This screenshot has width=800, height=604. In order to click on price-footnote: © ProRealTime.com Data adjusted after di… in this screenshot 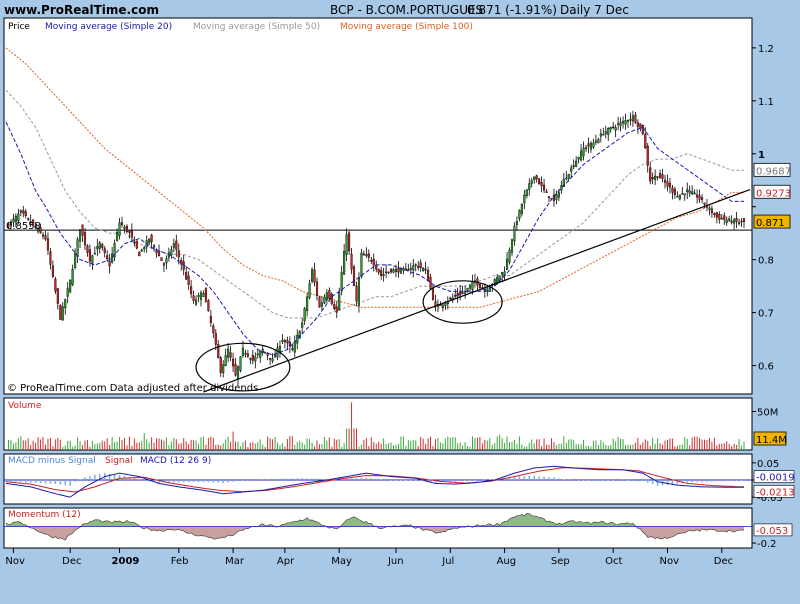, I will do `click(132, 388)`.